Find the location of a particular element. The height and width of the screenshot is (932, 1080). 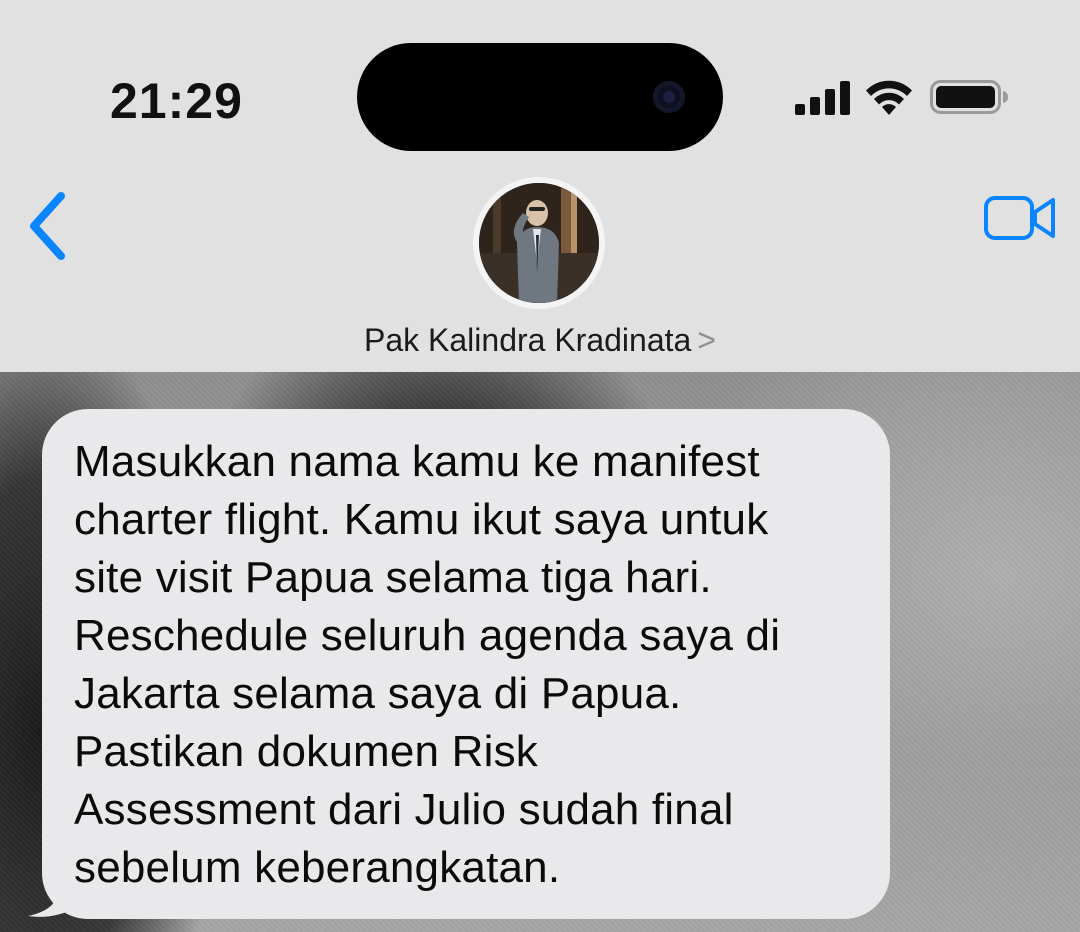

dynamic-island is located at coordinates (540, 97).